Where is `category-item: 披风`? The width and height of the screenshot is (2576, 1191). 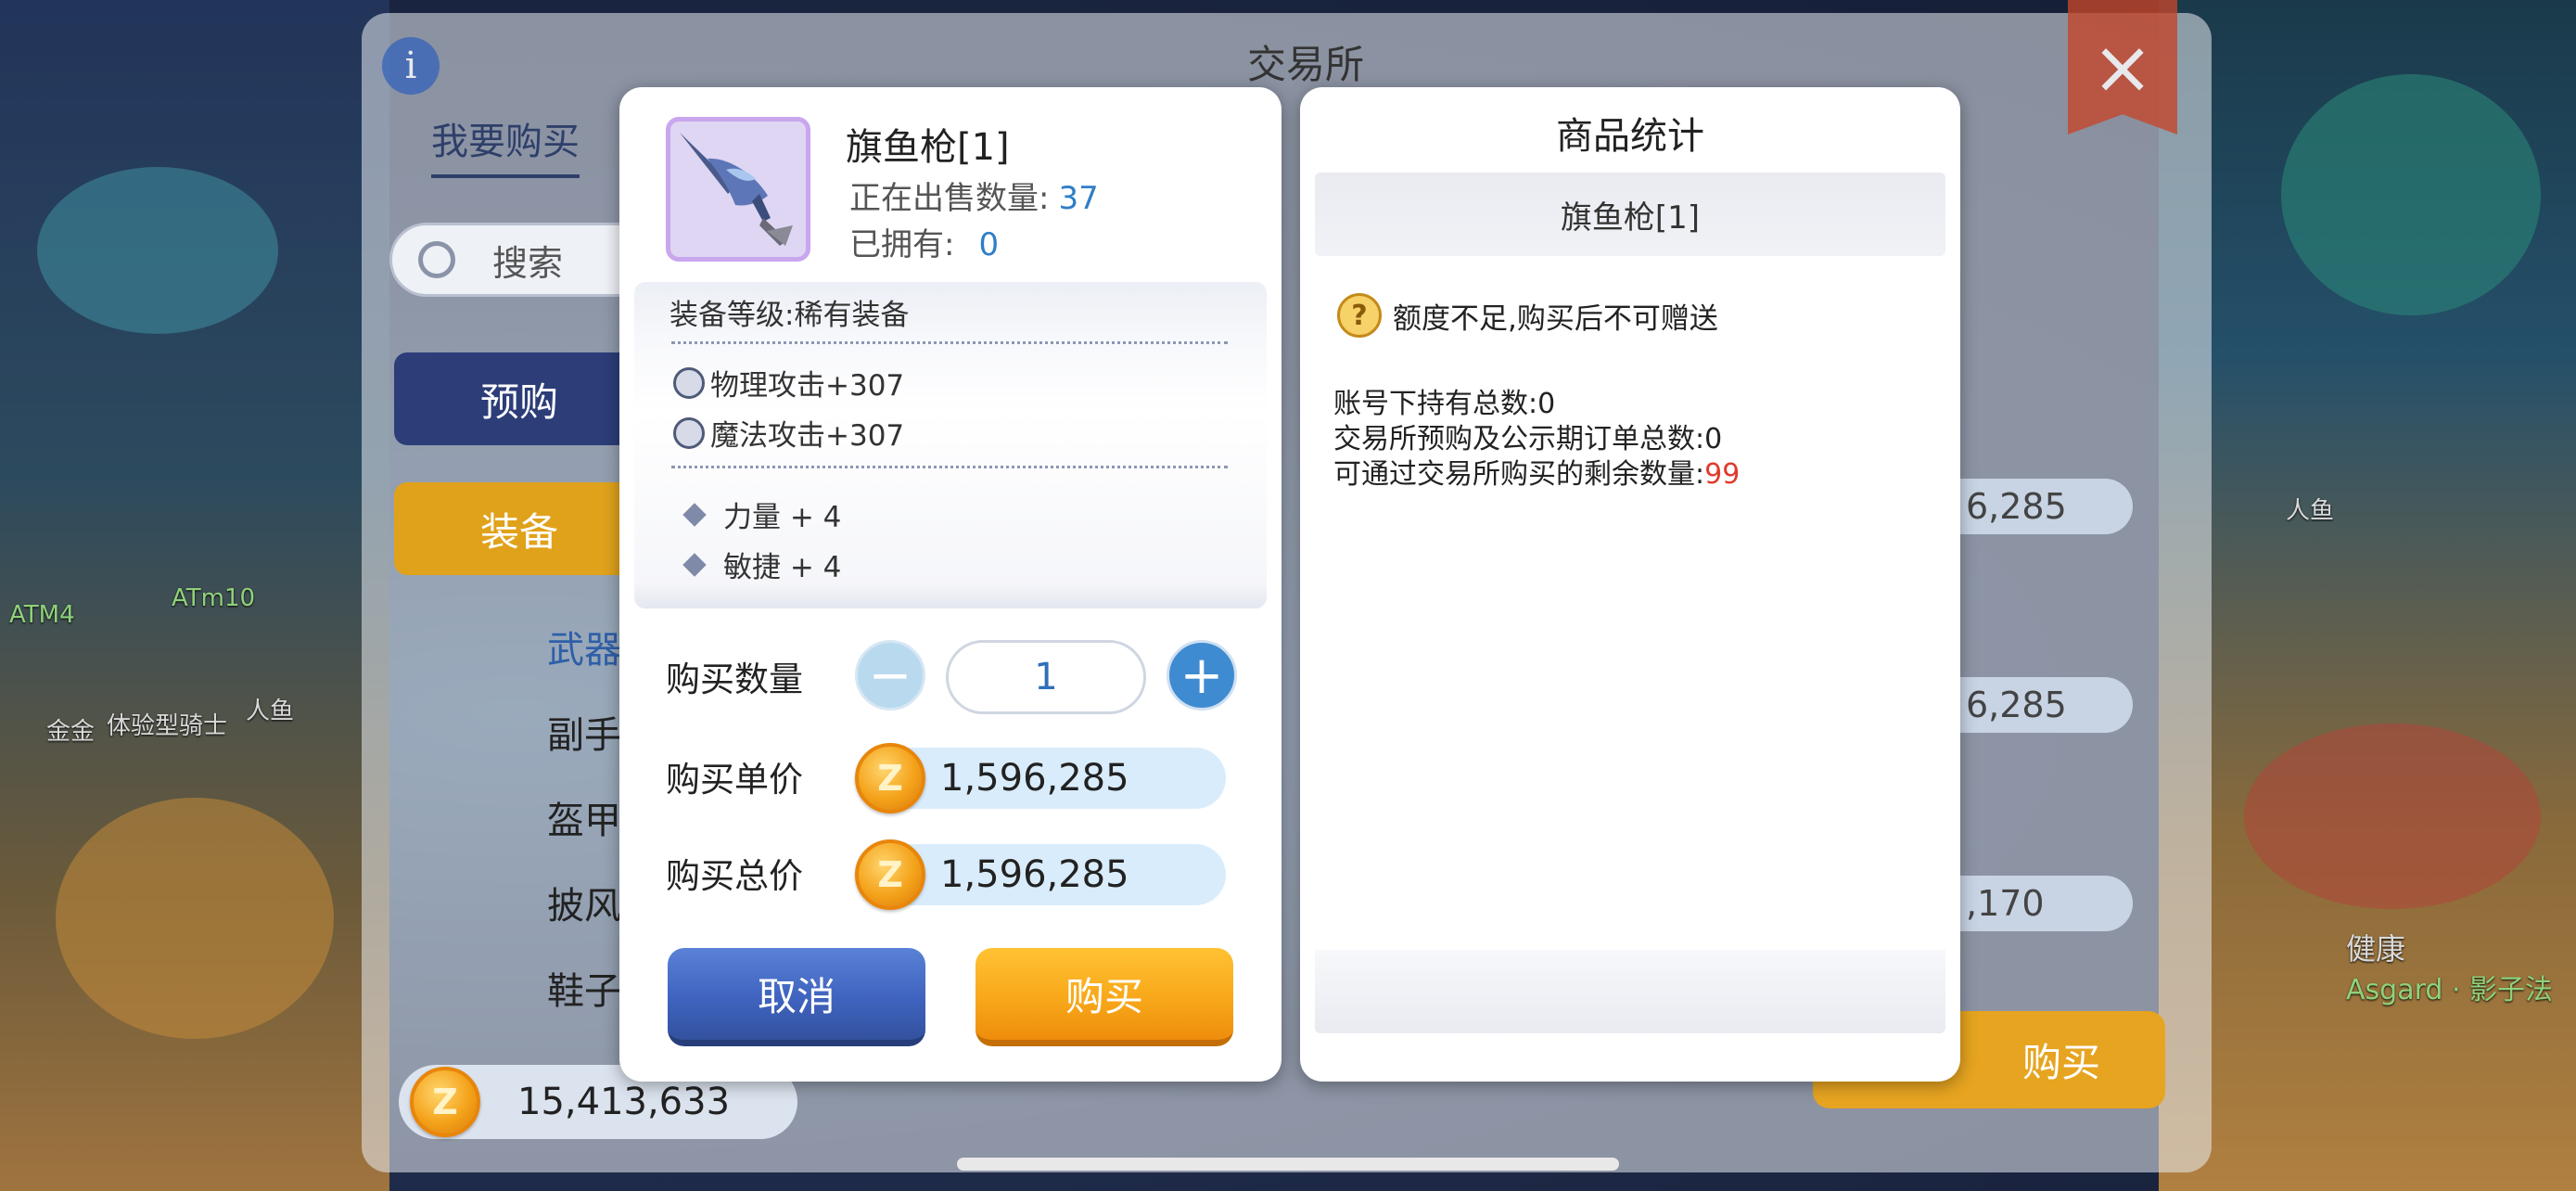
category-item: 披风 is located at coordinates (584, 903).